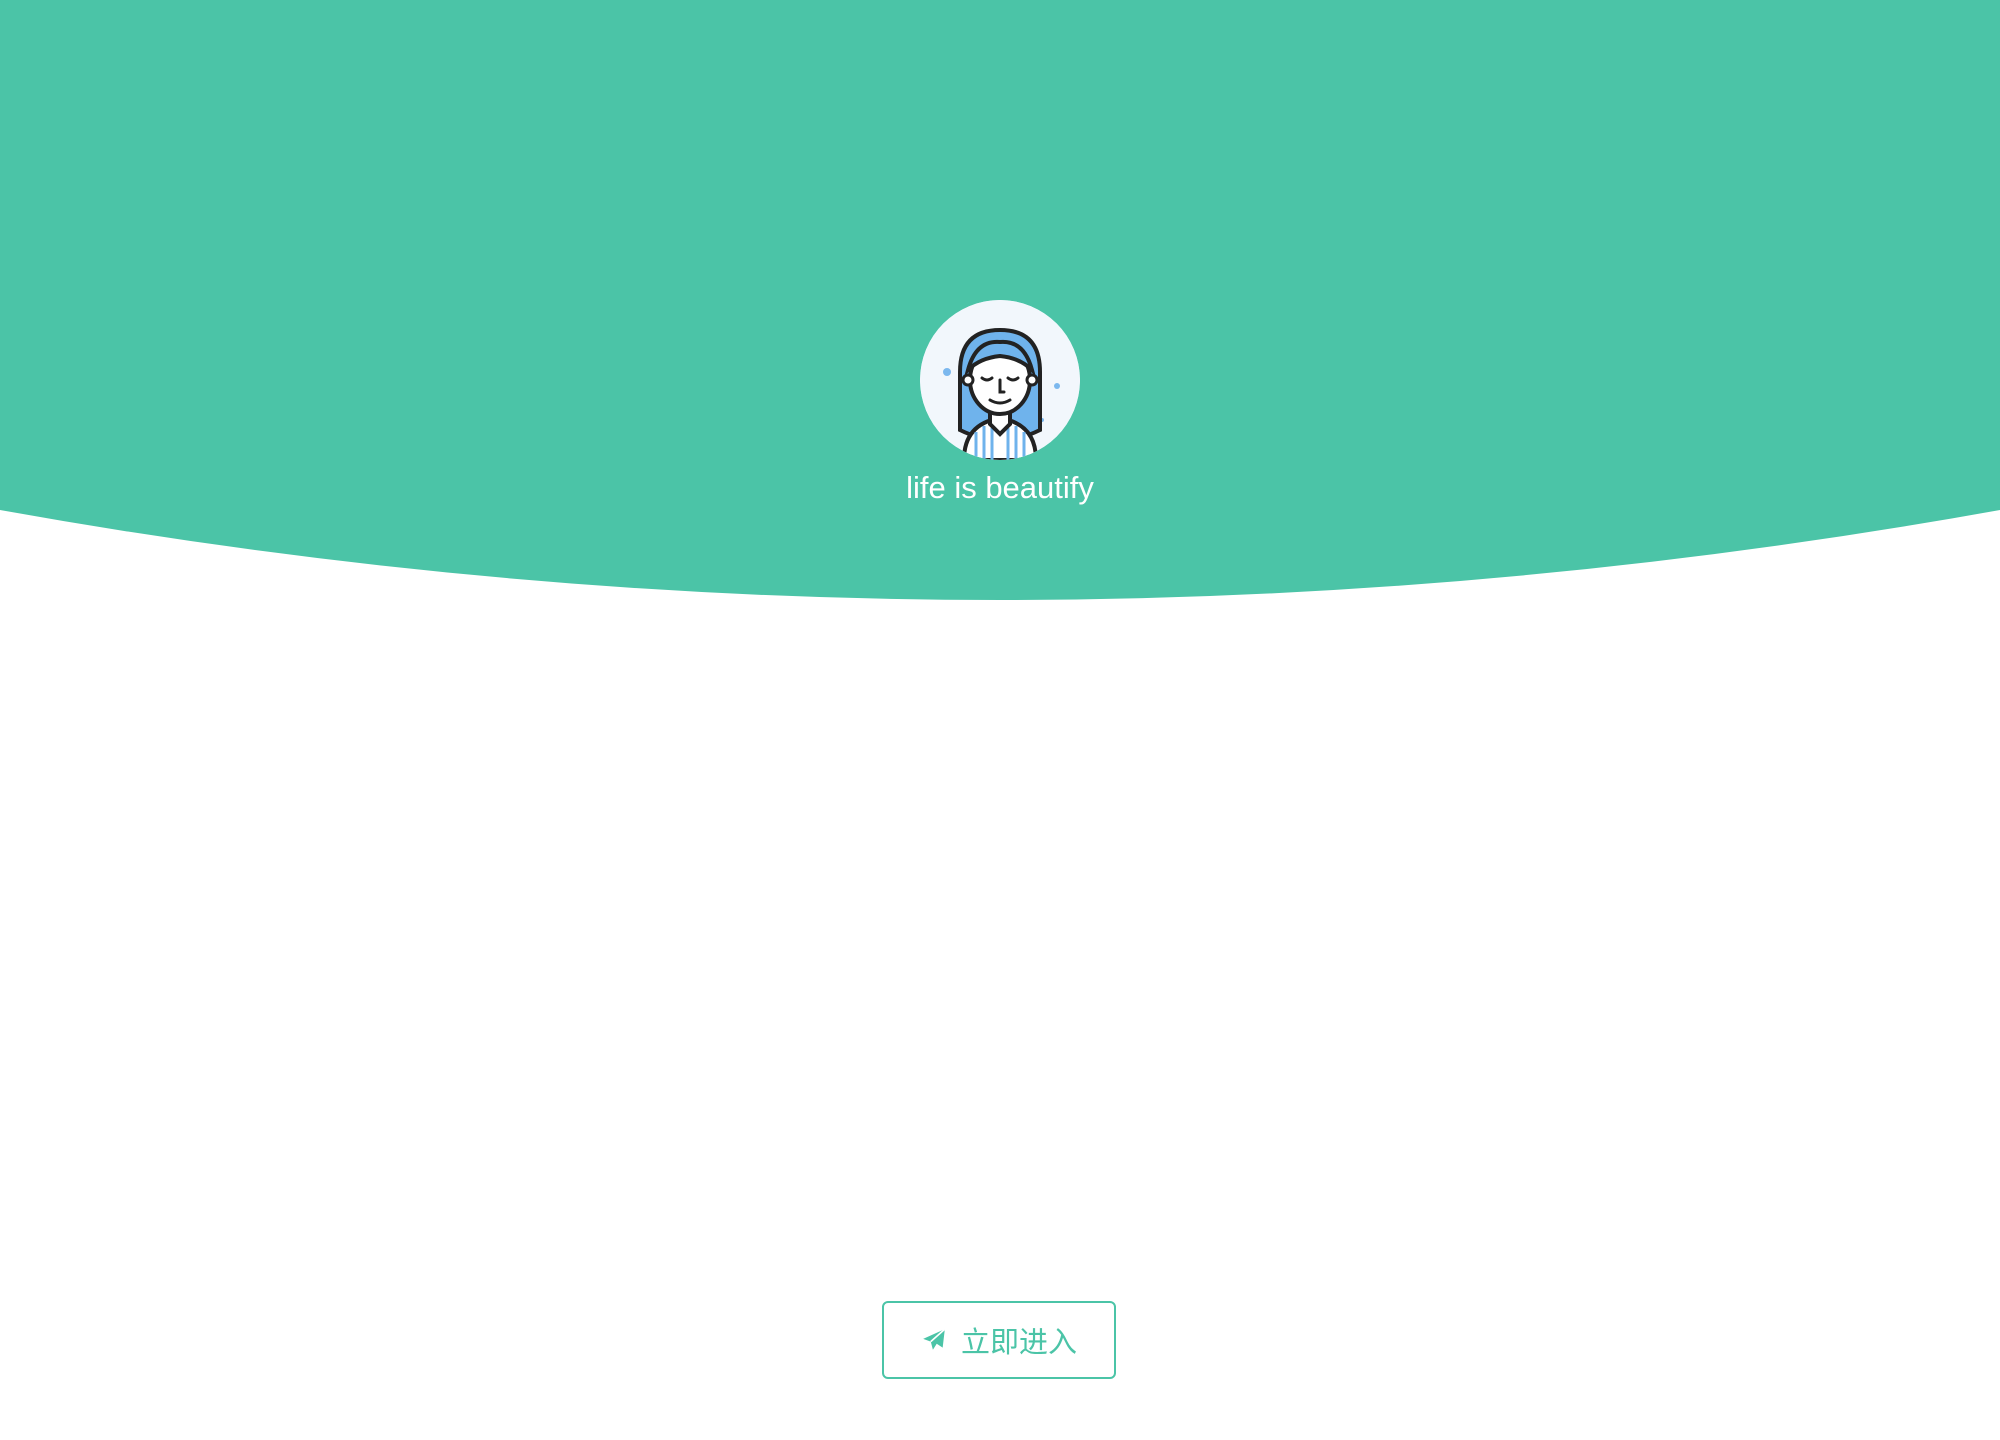 This screenshot has height=1440, width=2000. I want to click on user-avatar, so click(1000, 380).